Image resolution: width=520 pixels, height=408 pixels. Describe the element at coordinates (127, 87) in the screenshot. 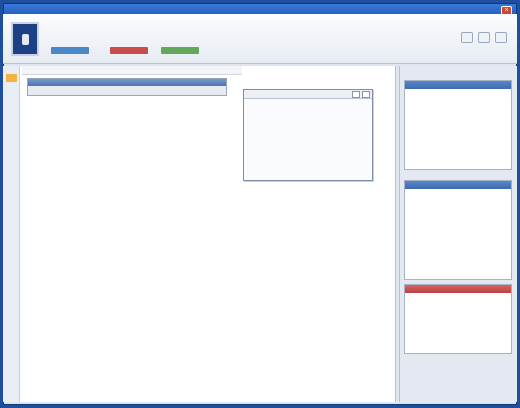

I see `toolbar-panel` at that location.